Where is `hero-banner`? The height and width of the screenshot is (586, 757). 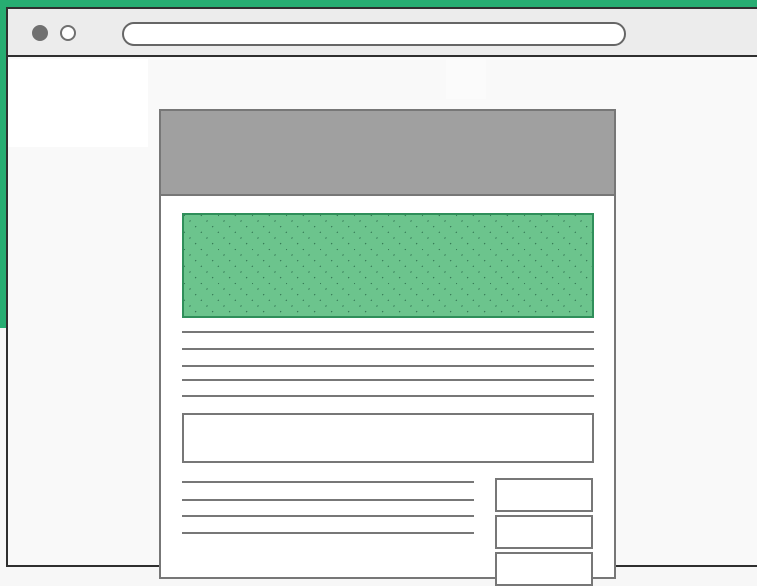 hero-banner is located at coordinates (388, 265).